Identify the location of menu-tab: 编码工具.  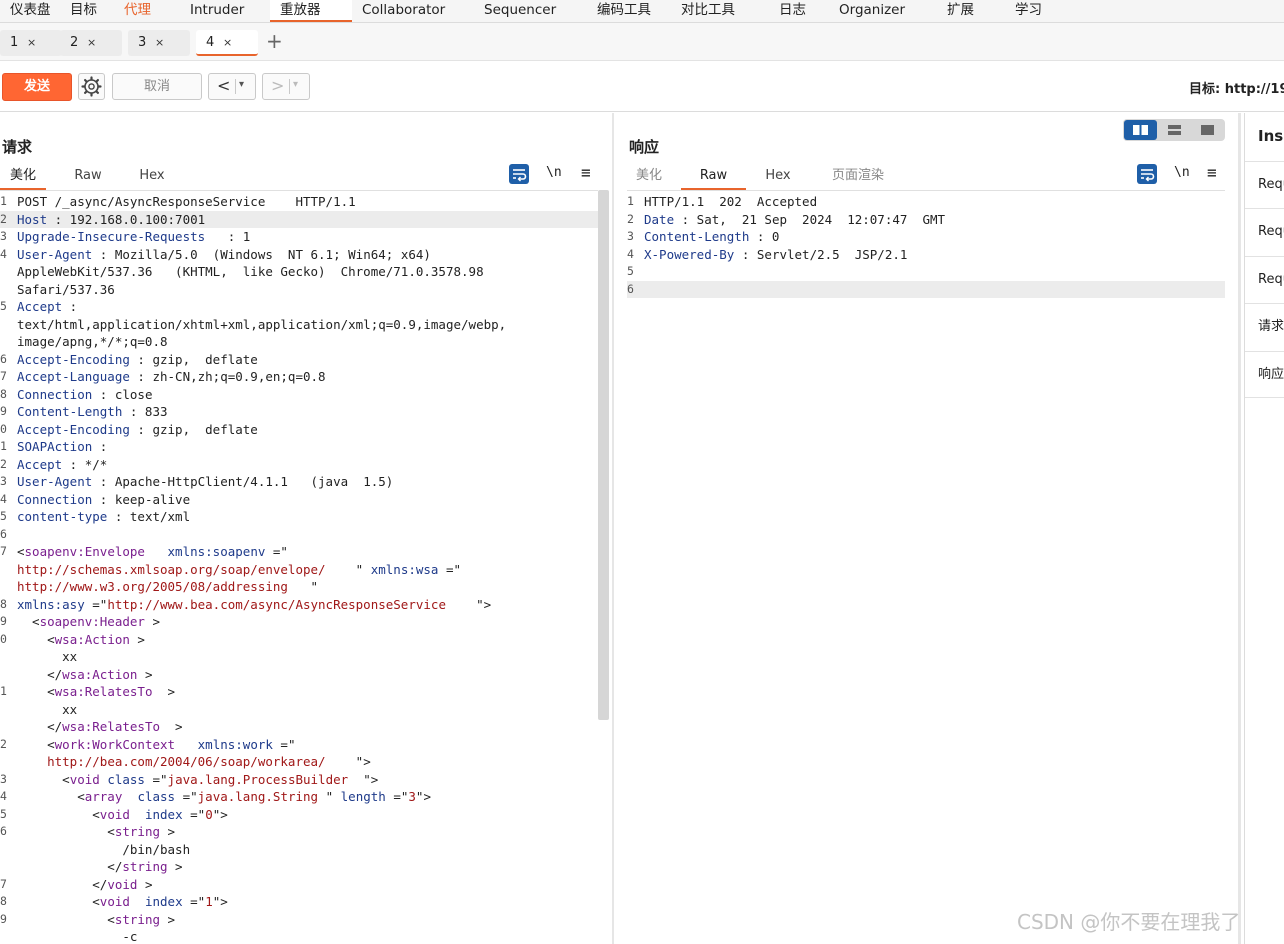
(629, 11).